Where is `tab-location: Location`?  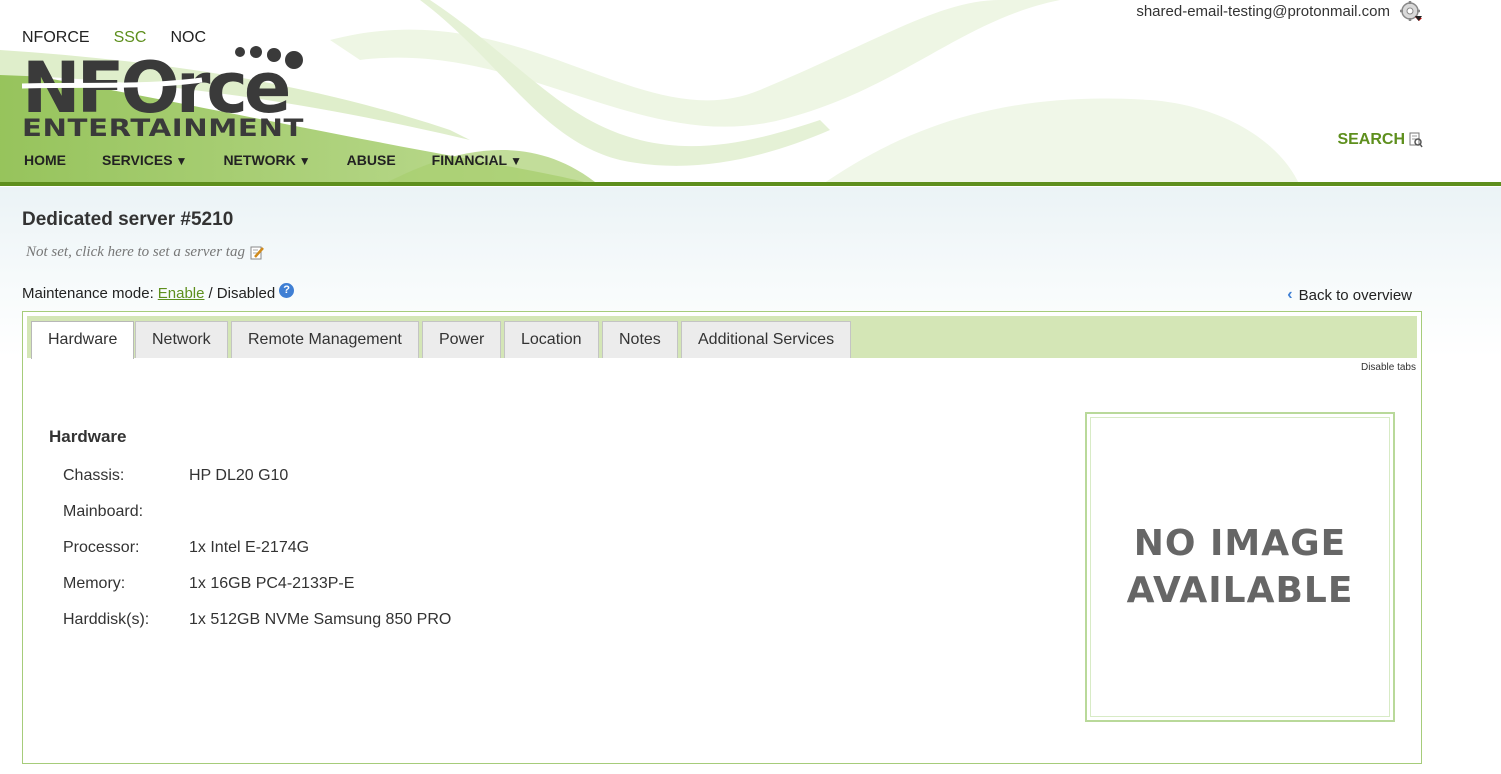 tab-location: Location is located at coordinates (551, 339).